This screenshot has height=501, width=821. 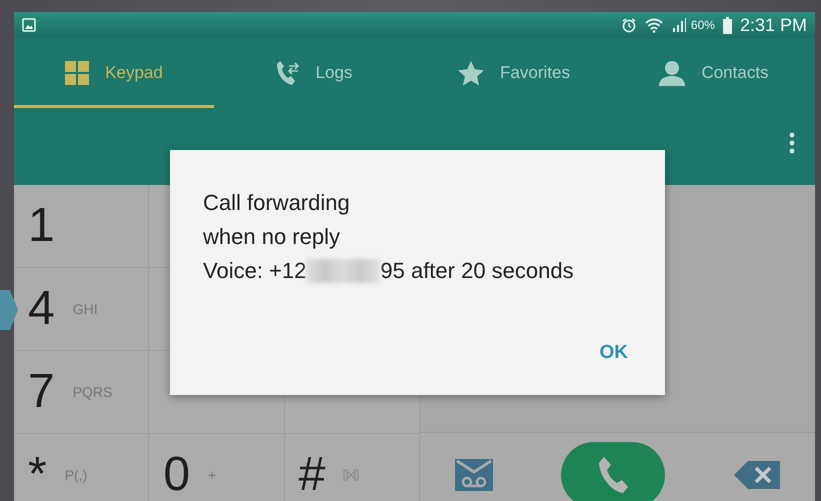 I want to click on wifi-icon, so click(x=653, y=25).